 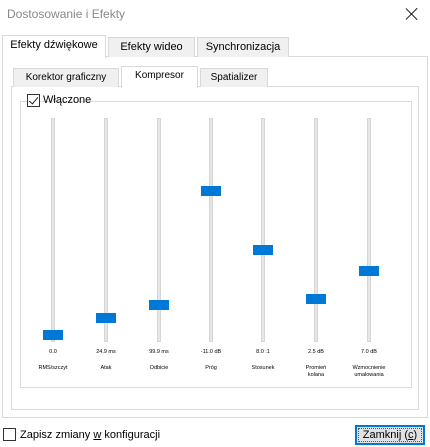 What do you see at coordinates (211, 352) in the screenshot?
I see `slider-value: -11.0 dB` at bounding box center [211, 352].